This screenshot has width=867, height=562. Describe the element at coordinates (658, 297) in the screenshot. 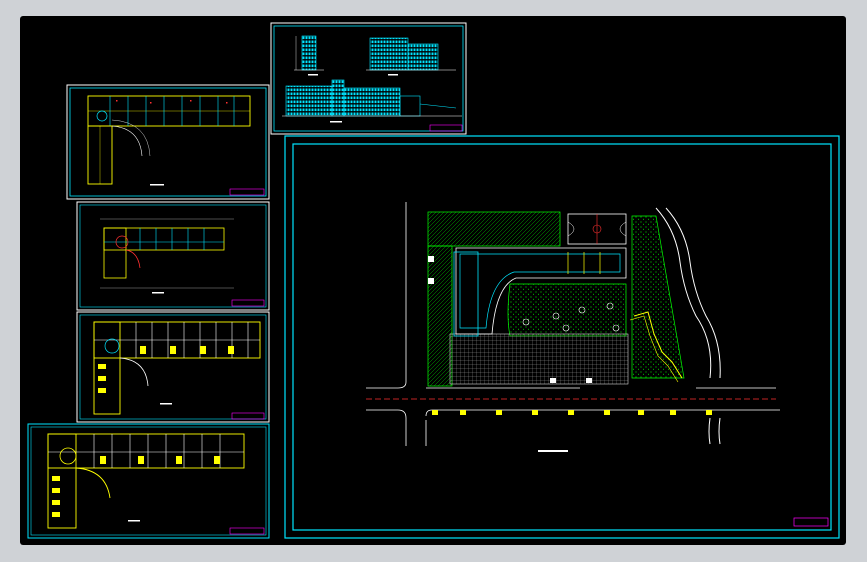

I see `green-strip` at that location.